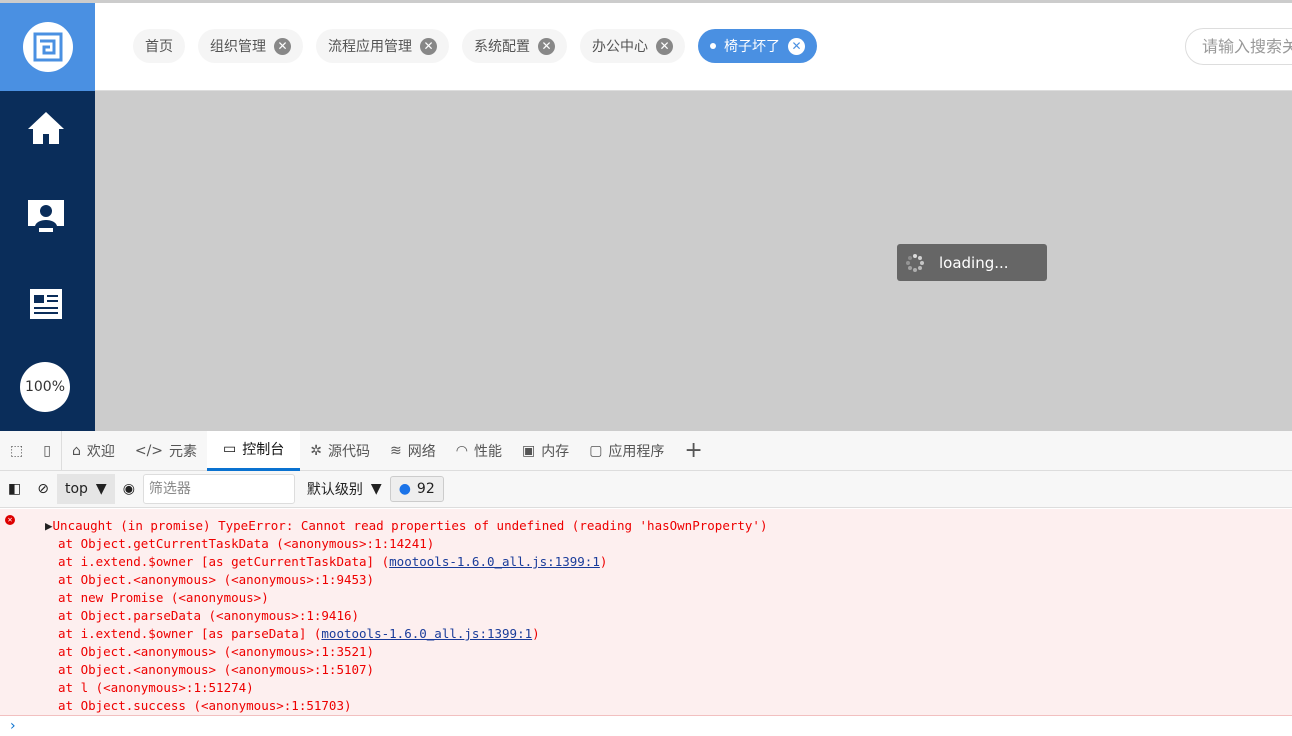 This screenshot has width=1292, height=736. I want to click on devtools-tab-network: ≋ 网络, so click(413, 451).